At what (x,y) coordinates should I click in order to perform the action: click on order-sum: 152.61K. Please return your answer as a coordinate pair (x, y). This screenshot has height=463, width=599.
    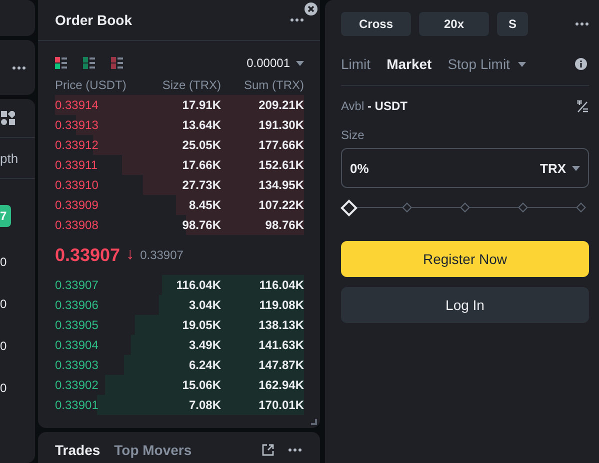
    Looking at the image, I should click on (281, 165).